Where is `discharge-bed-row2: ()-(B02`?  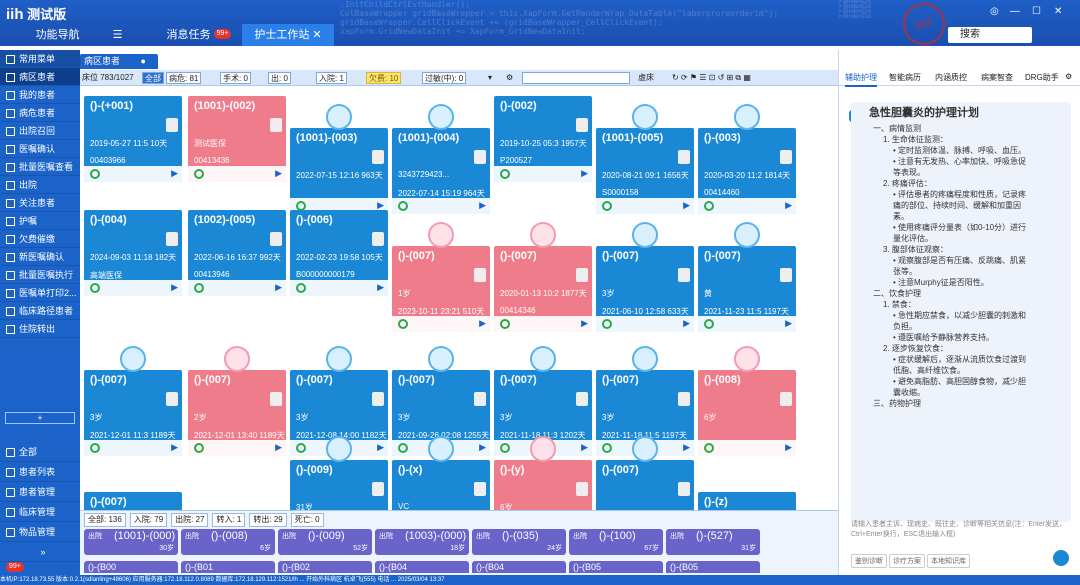 discharge-bed-row2: ()-(B02 is located at coordinates (325, 567).